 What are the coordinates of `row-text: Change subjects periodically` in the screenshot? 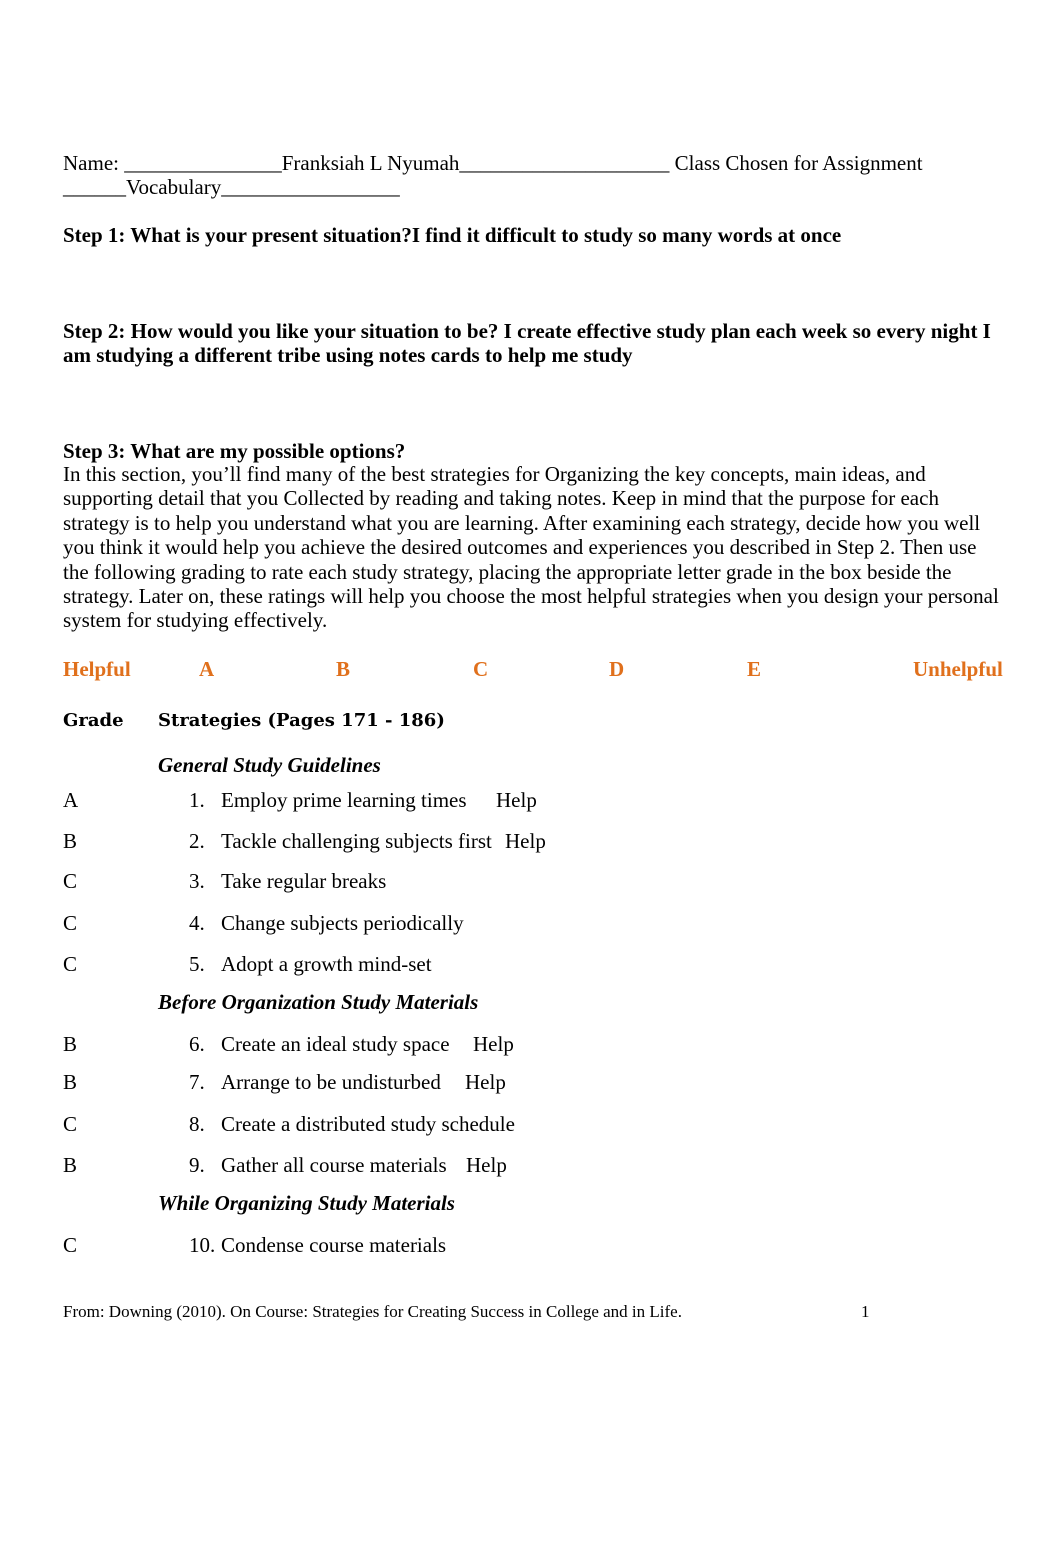 It's located at (342, 923).